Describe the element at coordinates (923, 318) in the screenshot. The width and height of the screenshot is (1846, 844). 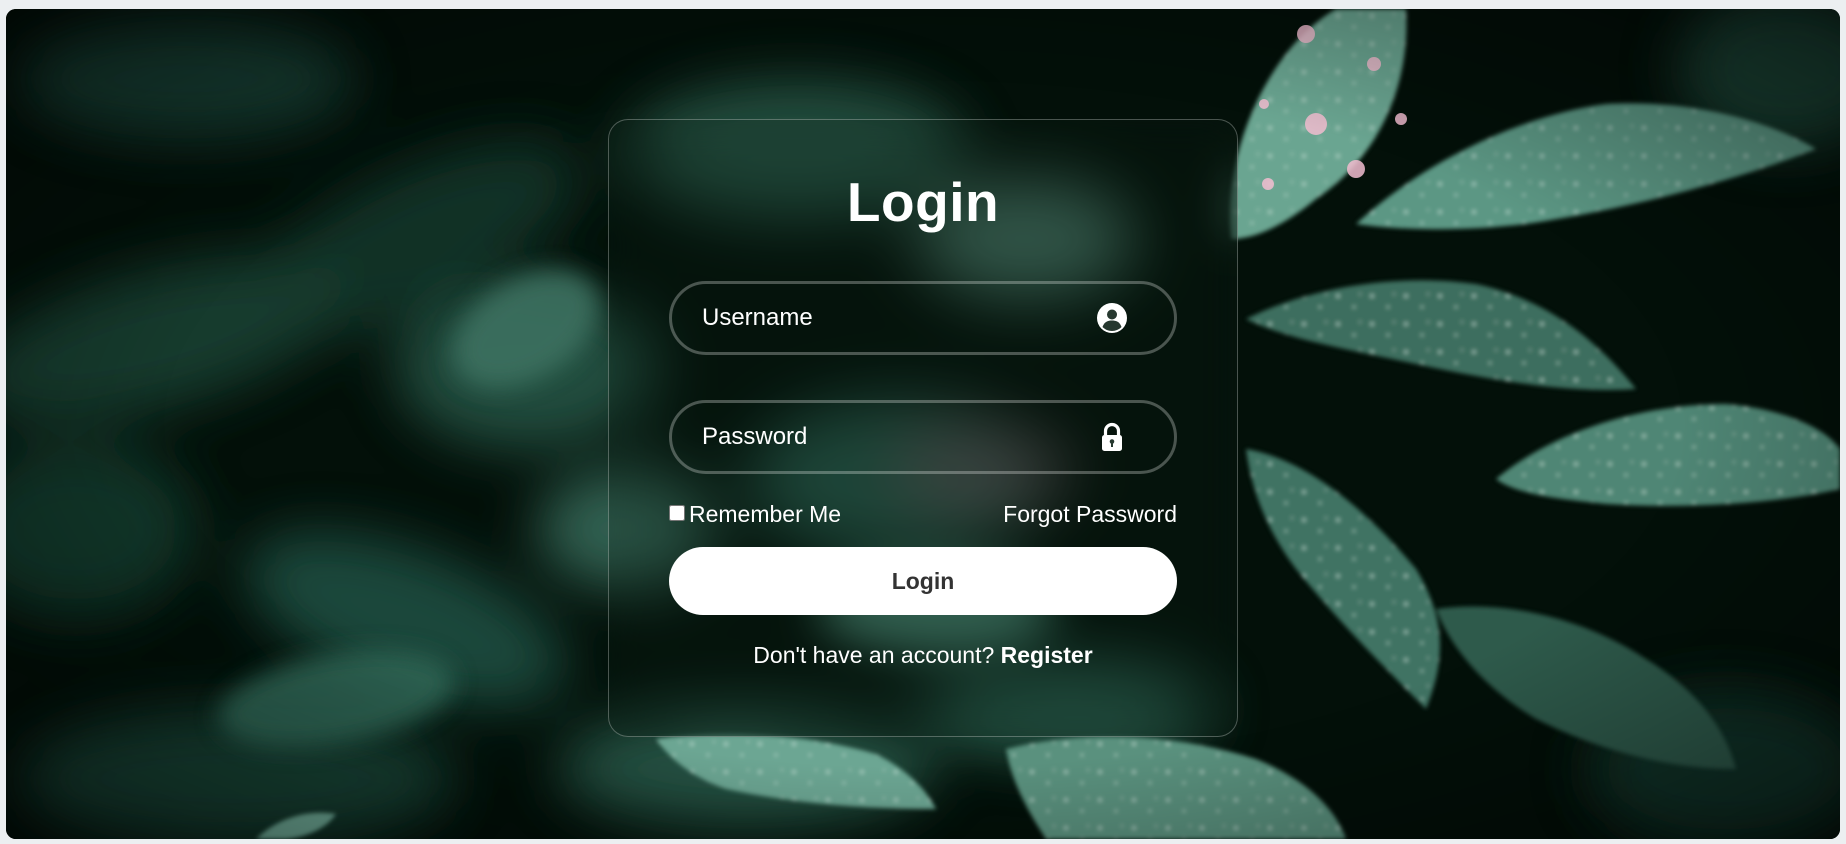
I see `username-field` at that location.